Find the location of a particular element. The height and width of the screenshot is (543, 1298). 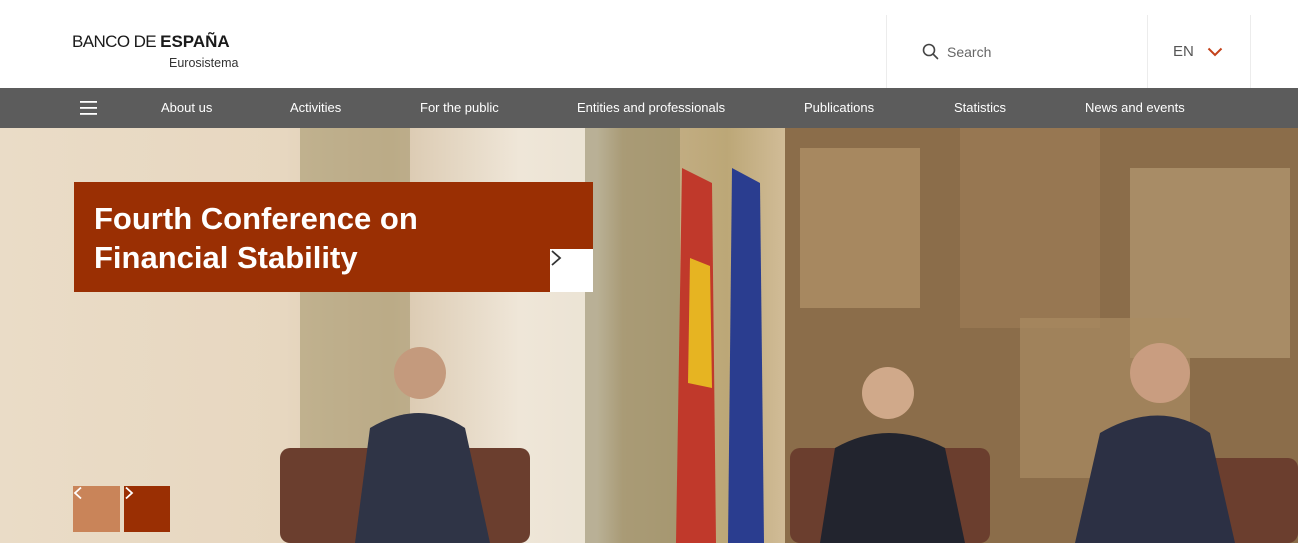

search-placeholder: Search is located at coordinates (969, 51).